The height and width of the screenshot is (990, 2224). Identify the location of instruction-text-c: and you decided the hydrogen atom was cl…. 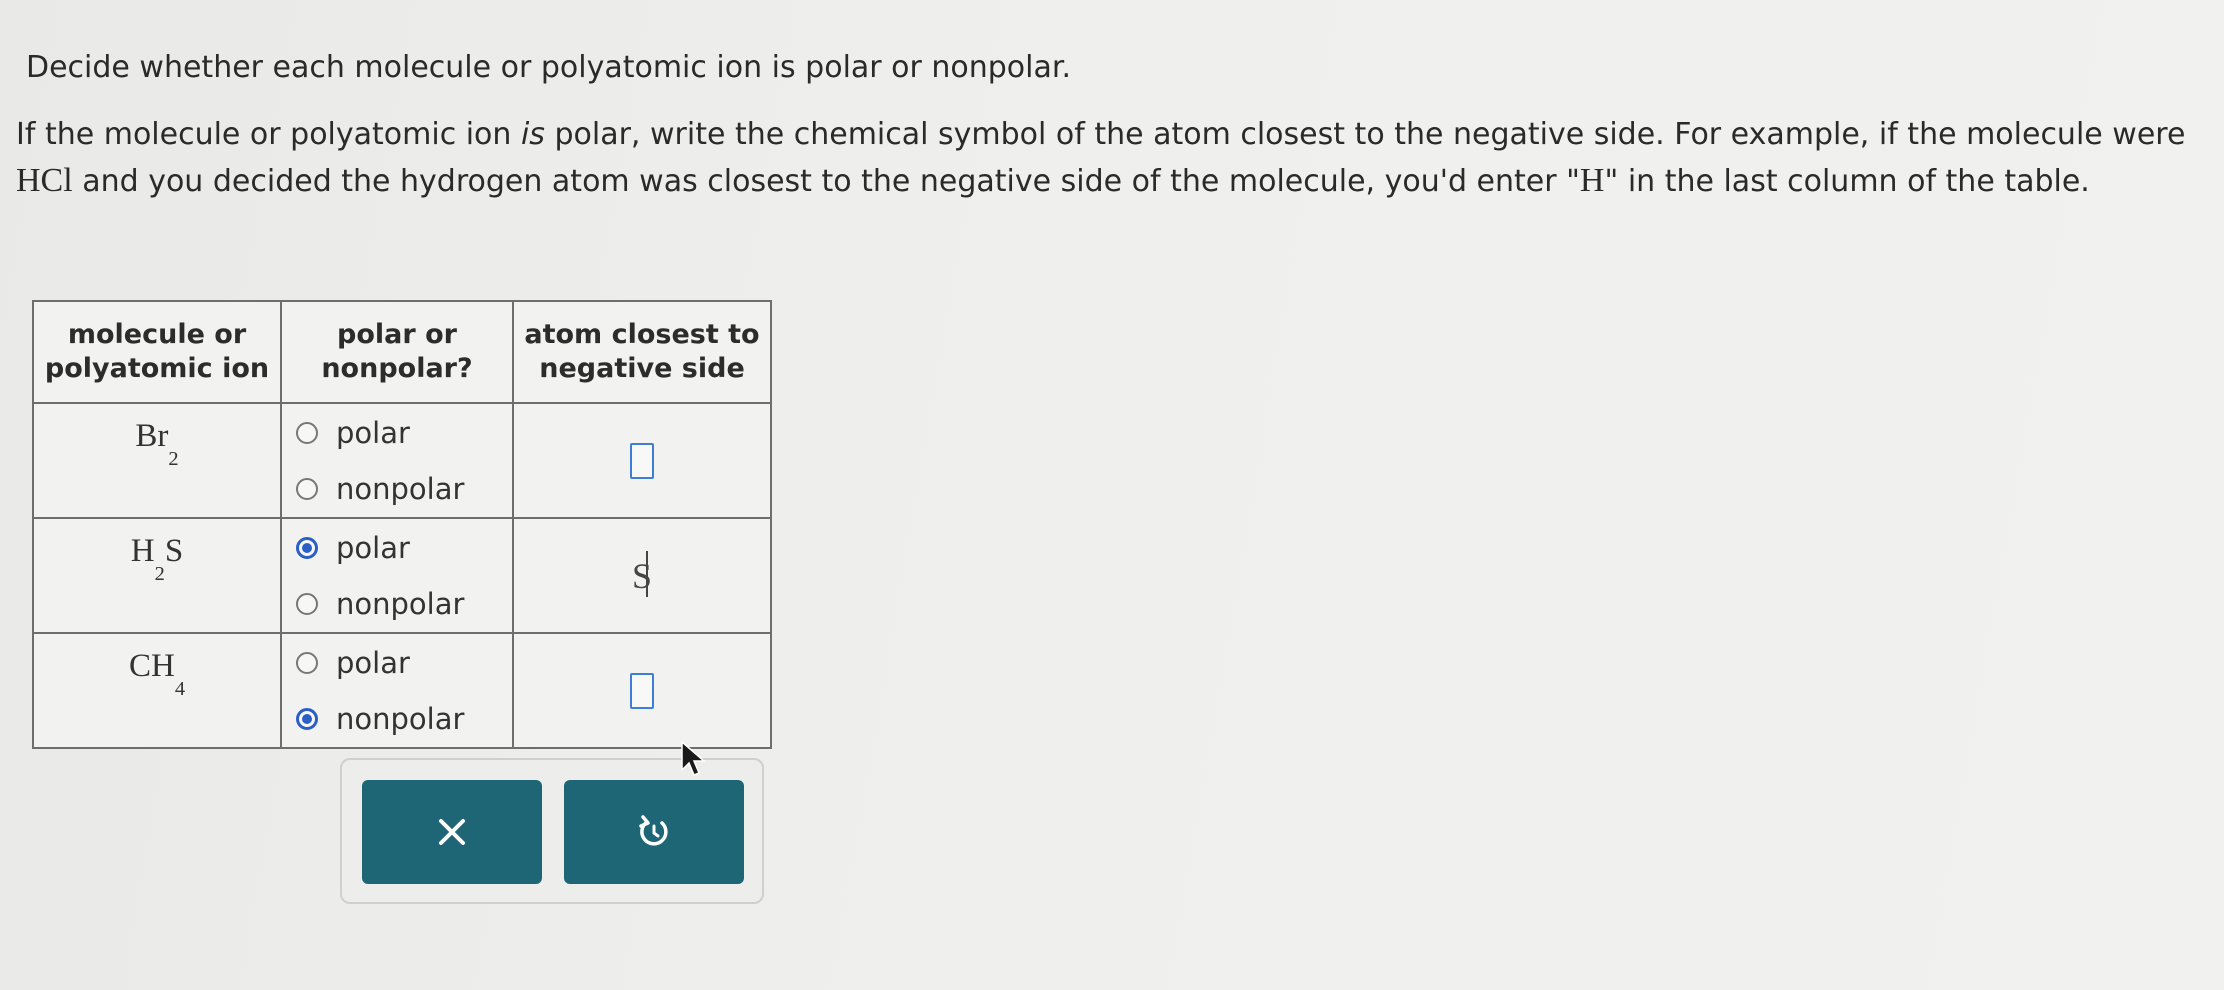
(826, 181).